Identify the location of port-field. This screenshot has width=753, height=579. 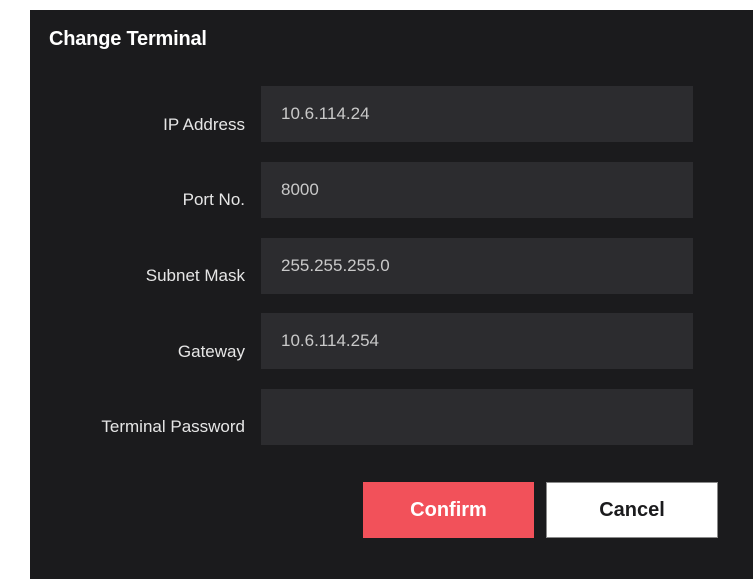
(477, 190).